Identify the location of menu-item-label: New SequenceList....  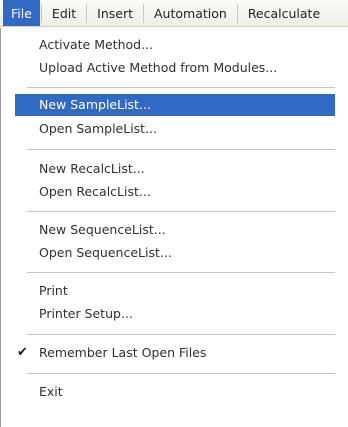
(102, 229).